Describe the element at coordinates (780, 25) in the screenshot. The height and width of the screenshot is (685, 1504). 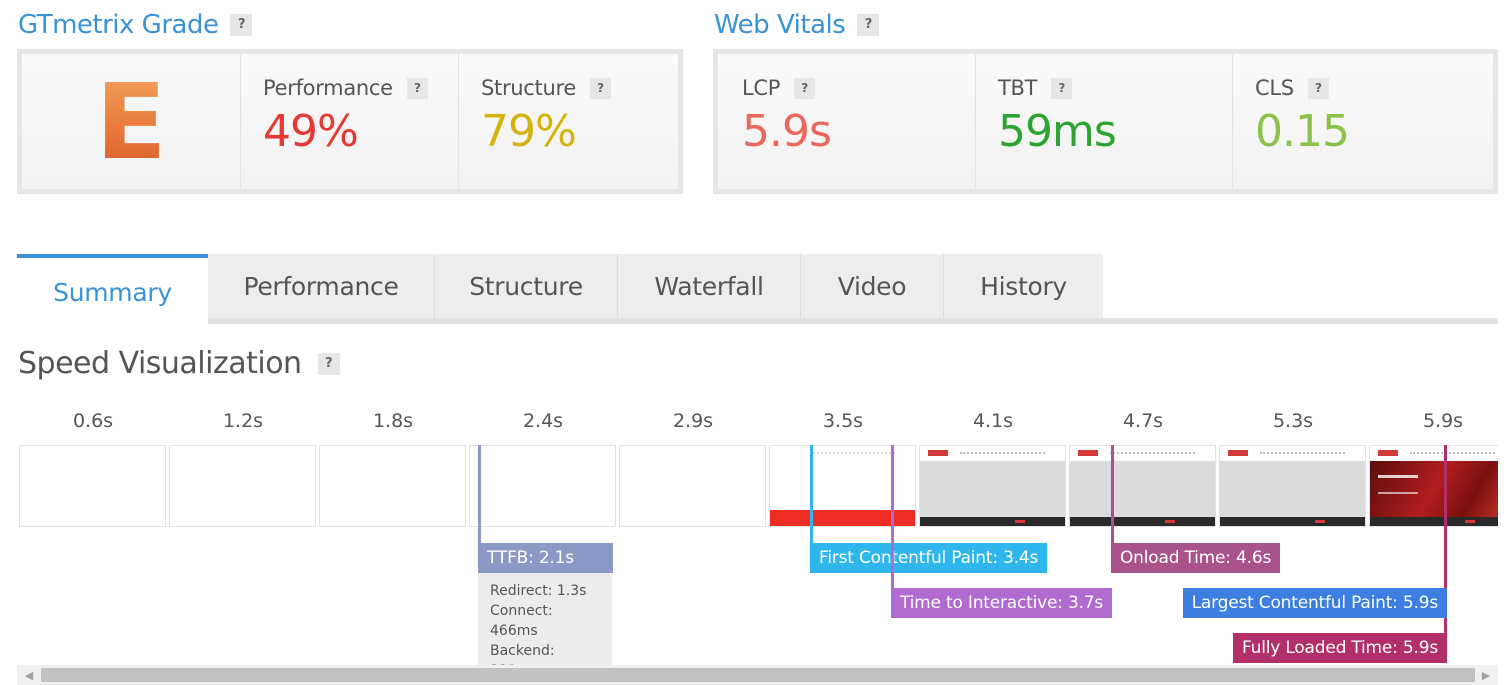
I see `web-vitals-title-text: Web Vitals` at that location.